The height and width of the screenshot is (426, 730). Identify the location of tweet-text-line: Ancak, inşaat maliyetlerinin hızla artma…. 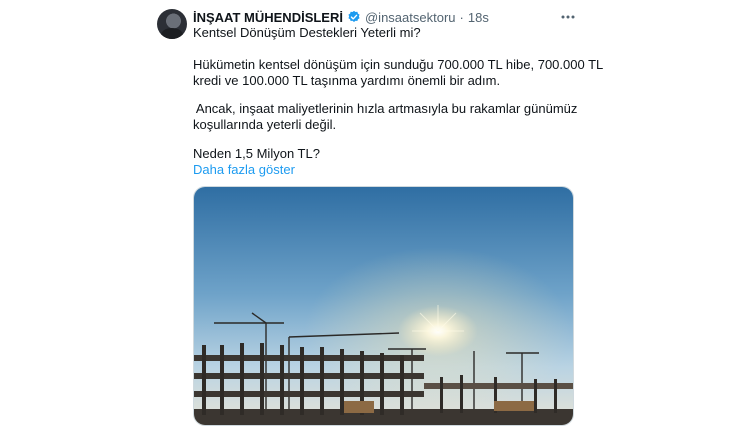
(385, 108).